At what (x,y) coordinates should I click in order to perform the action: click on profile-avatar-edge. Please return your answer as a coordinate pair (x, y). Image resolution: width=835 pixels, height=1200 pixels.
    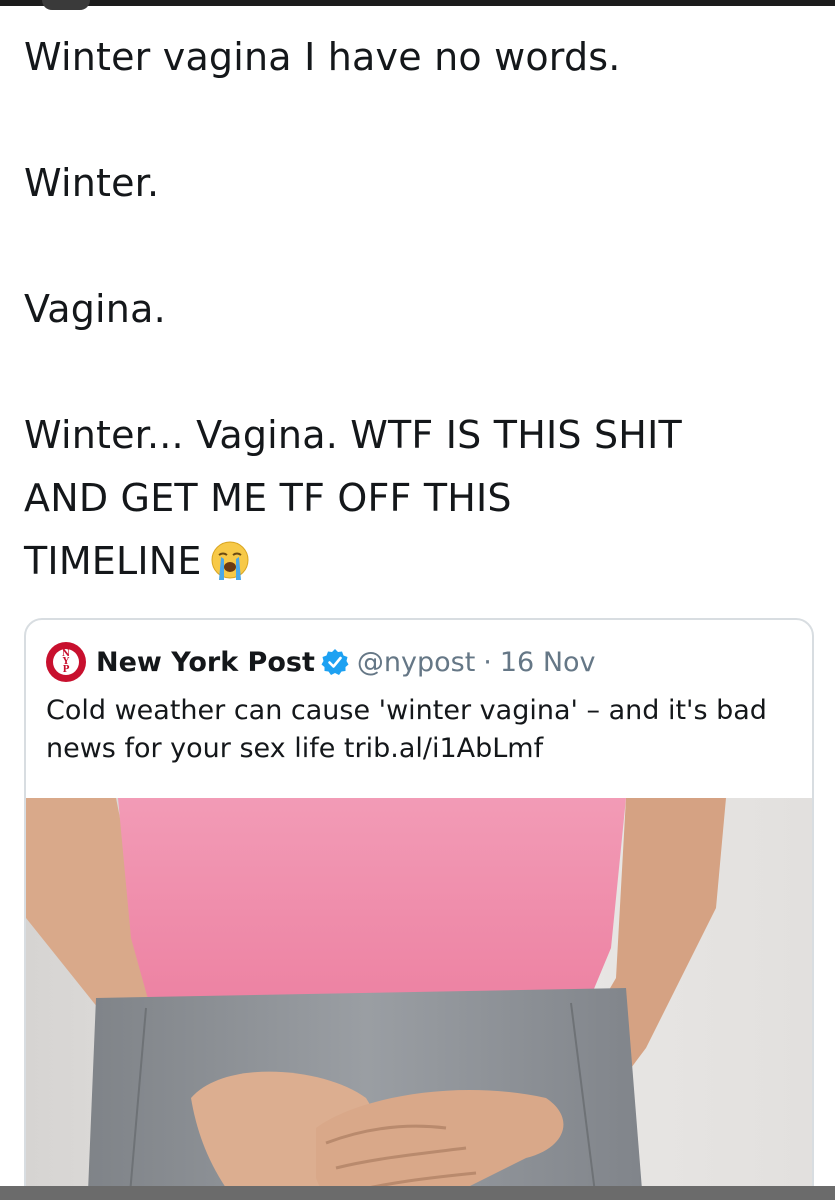
    Looking at the image, I should click on (66, 5).